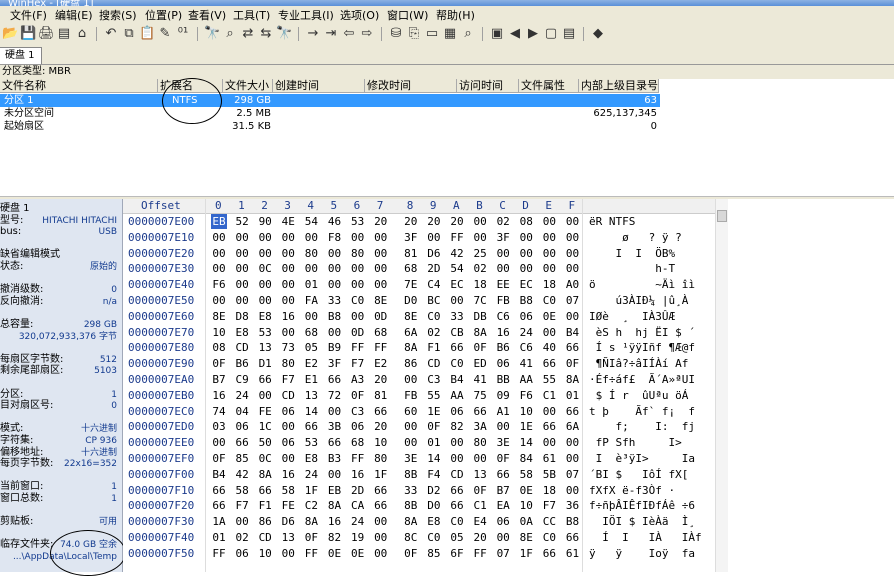 The image size is (894, 576). I want to click on hex-byte: 53, so click(358, 221).